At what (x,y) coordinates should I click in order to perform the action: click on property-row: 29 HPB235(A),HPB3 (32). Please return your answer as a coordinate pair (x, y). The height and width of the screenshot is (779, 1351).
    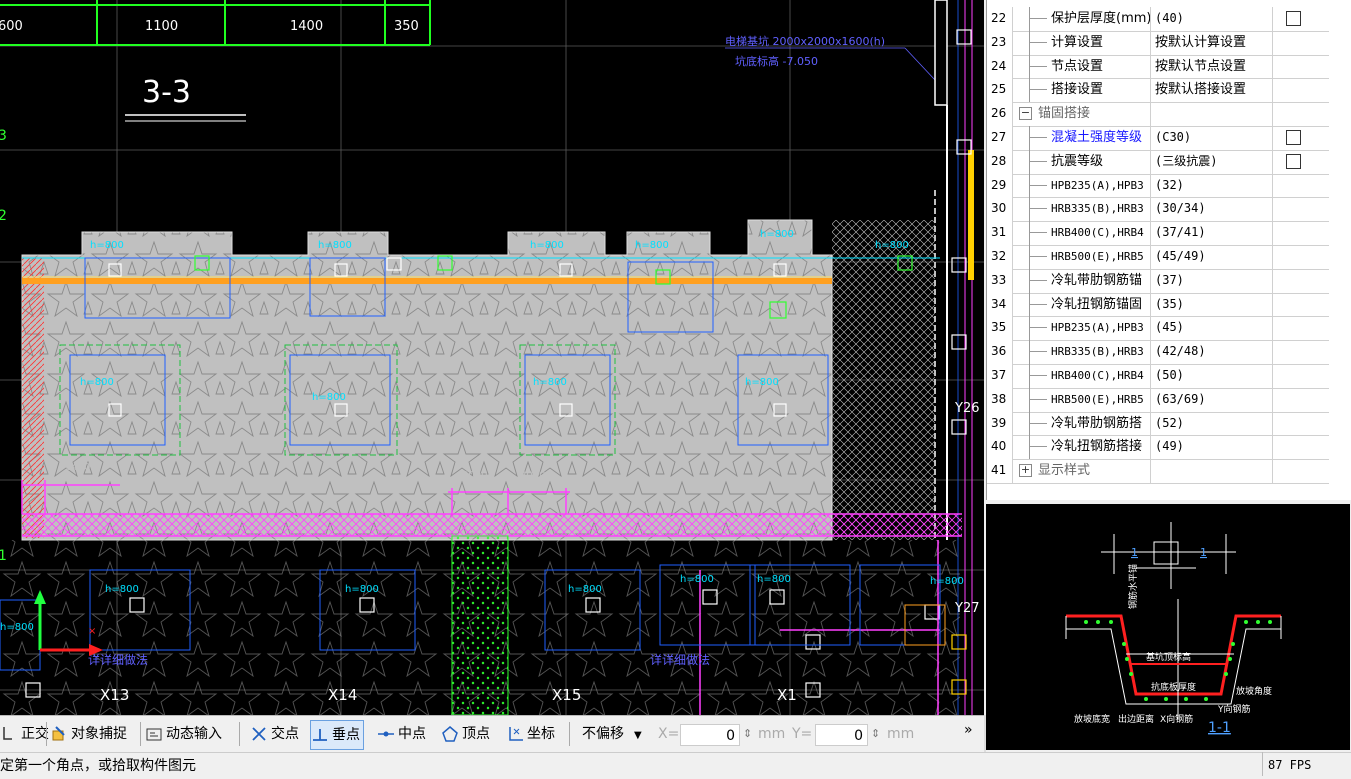
    Looking at the image, I should click on (1158, 186).